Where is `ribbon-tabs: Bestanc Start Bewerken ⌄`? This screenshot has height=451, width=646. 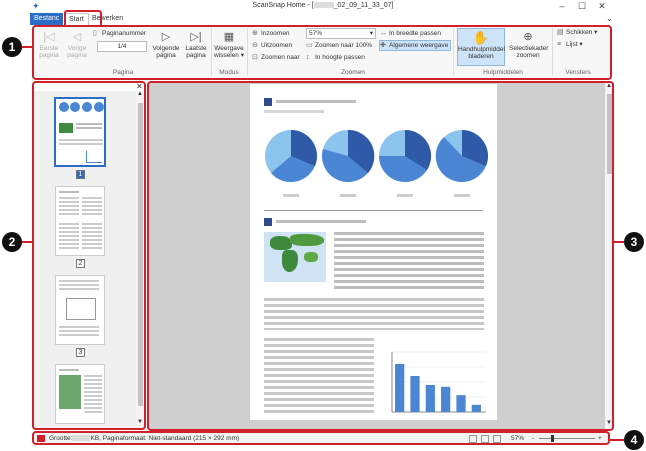 ribbon-tabs: Bestanc Start Bewerken ⌄ is located at coordinates (323, 19).